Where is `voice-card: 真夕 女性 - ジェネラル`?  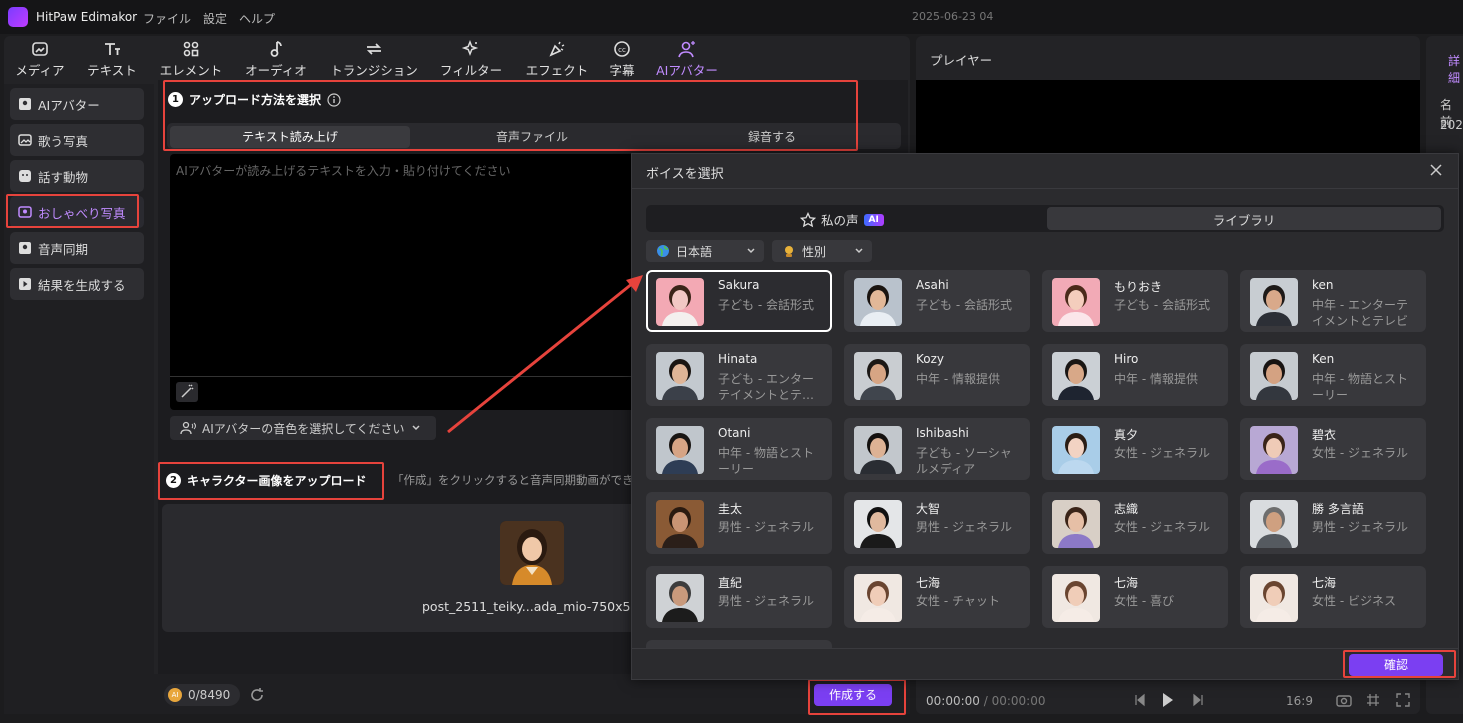
voice-card: 真夕 女性 - ジェネラル is located at coordinates (1135, 449).